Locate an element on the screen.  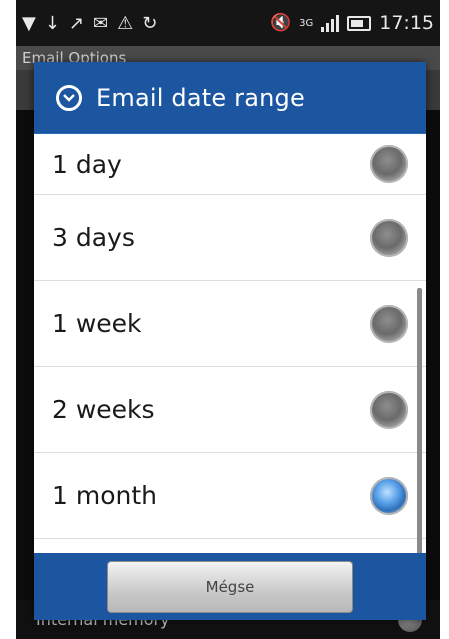
download-icon: ↓ is located at coordinates (52, 23).